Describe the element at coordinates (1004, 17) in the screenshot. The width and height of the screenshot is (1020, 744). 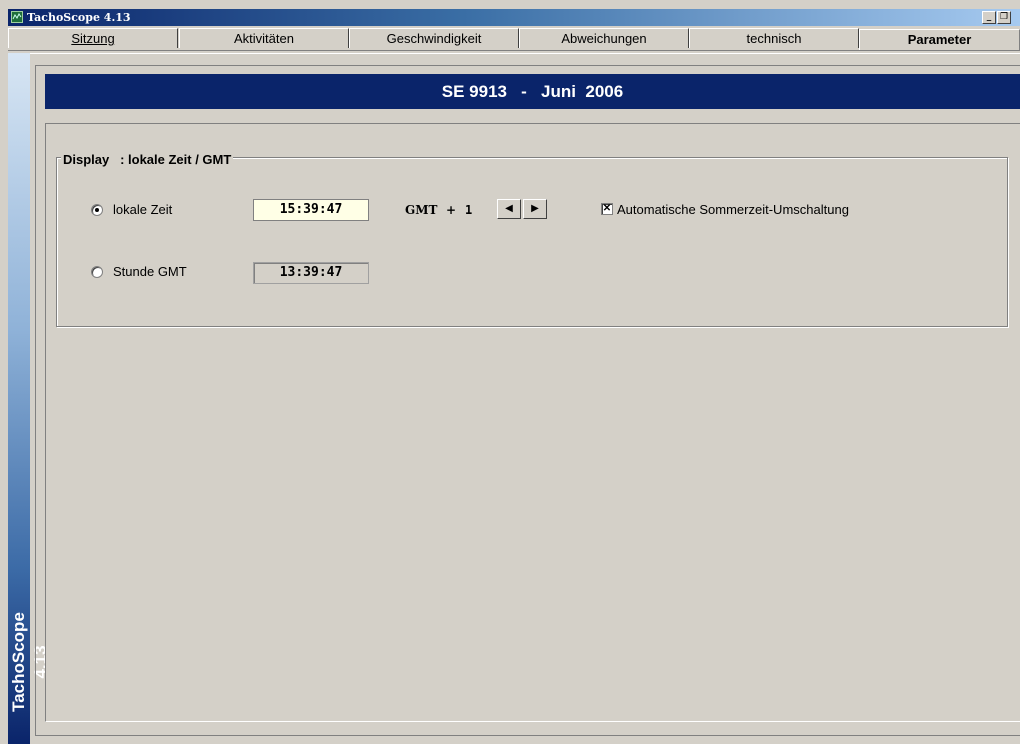
I see `restore-button: ❐` at that location.